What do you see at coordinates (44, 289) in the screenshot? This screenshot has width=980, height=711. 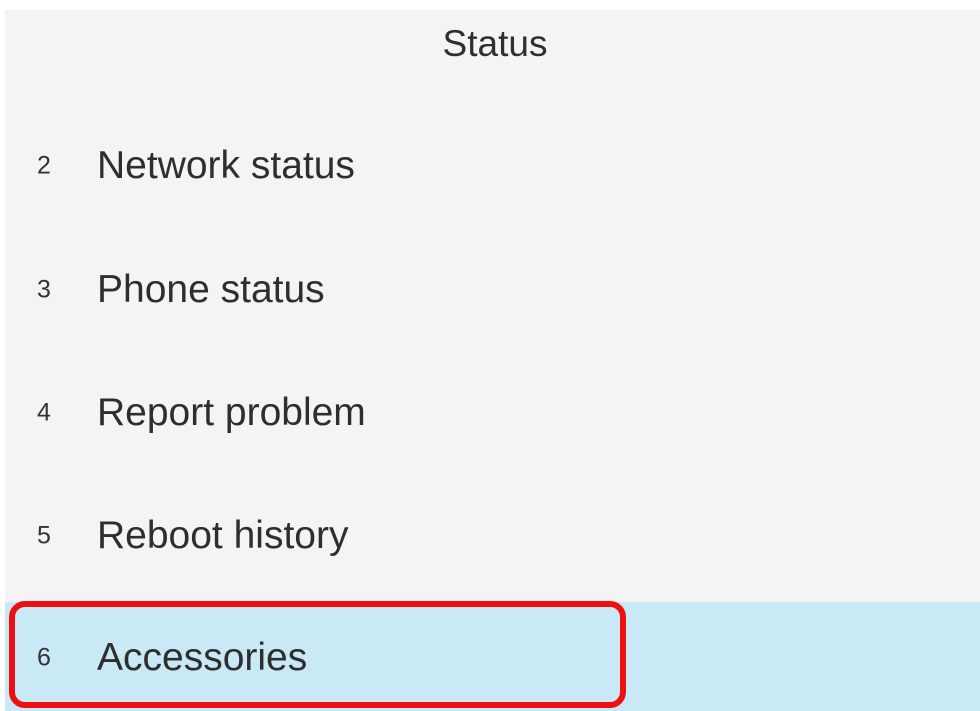 I see `menu-item-number: 3` at bounding box center [44, 289].